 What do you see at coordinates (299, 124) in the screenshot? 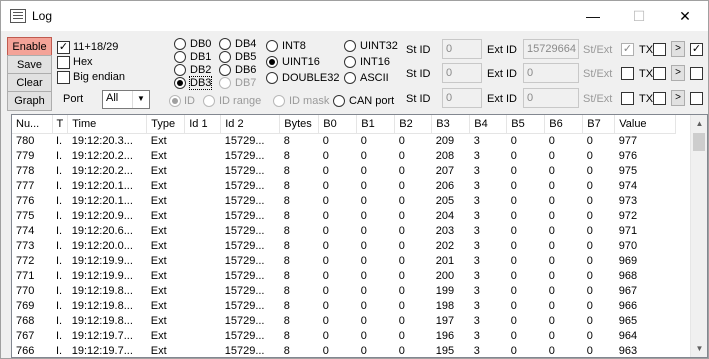
I see `column-header: Bytes` at bounding box center [299, 124].